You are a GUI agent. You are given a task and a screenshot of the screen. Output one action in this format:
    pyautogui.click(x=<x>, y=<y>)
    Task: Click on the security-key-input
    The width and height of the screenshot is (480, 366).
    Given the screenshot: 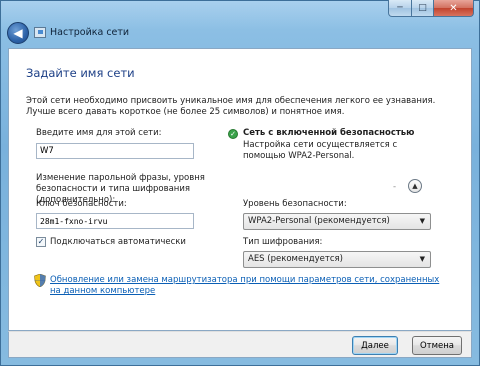 What is the action you would take?
    pyautogui.click(x=115, y=221)
    